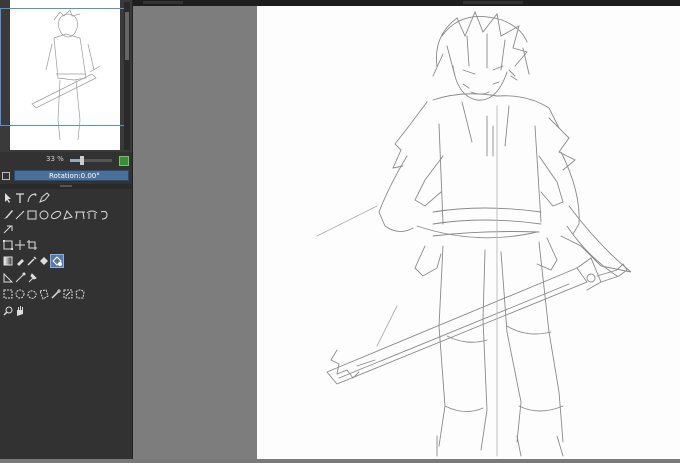 The width and height of the screenshot is (680, 463). I want to click on panel-splitter, so click(66, 186).